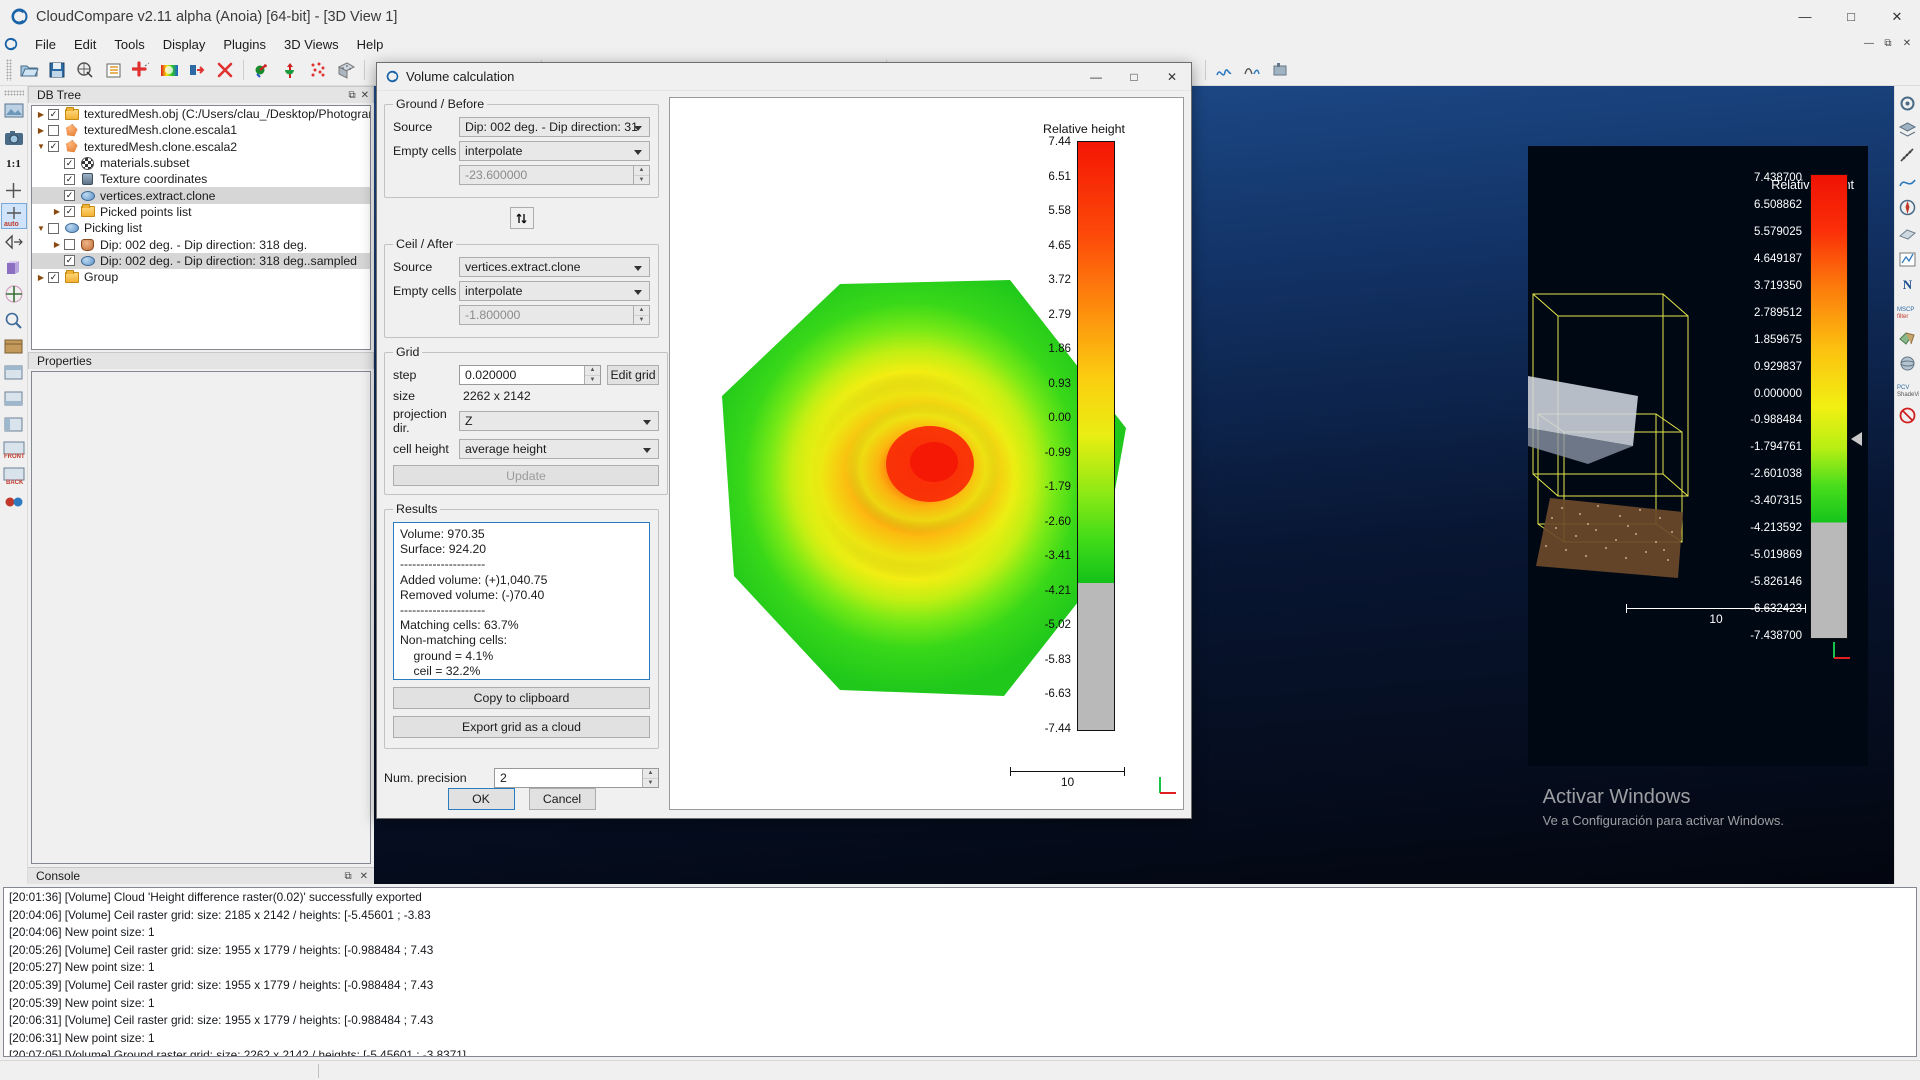 The width and height of the screenshot is (1920, 1080). Describe the element at coordinates (1172, 77) in the screenshot. I see `dialog-close-button: ✕` at that location.